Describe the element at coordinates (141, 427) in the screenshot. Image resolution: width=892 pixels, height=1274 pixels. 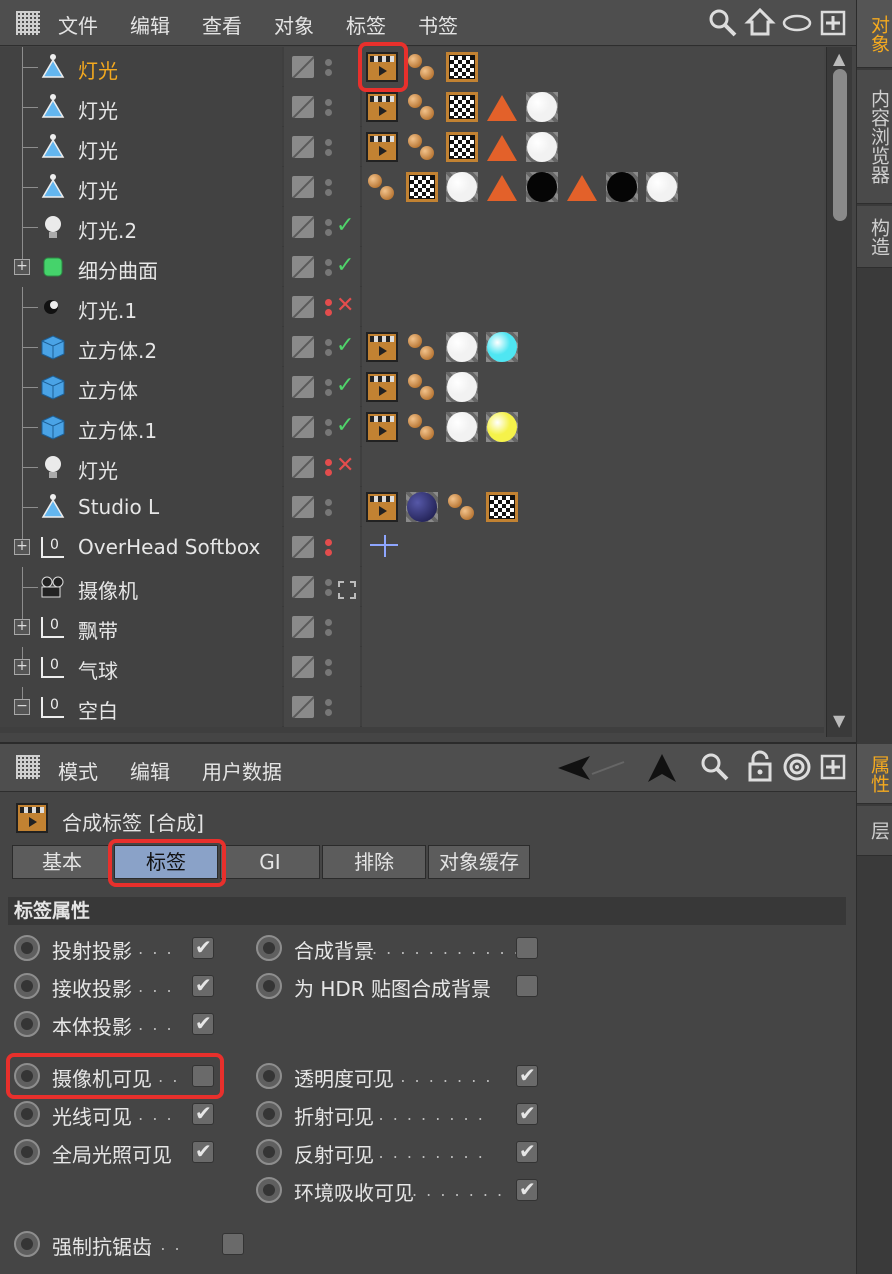
I see `object-name-cell: 立方体.1` at that location.